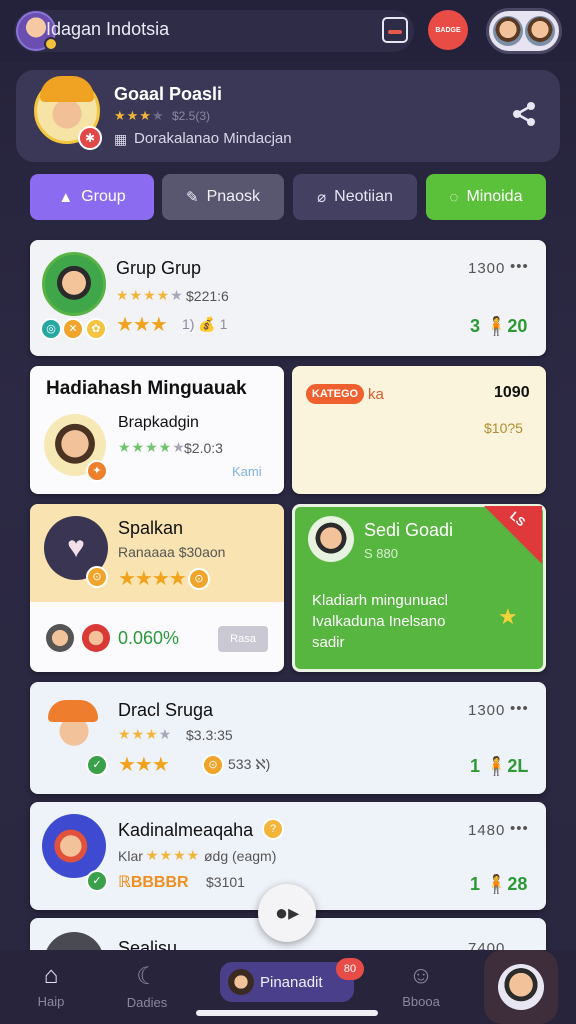 This screenshot has width=576, height=1024. Describe the element at coordinates (146, 388) in the screenshot. I see `reward-title: Hadiahash Minguauak` at that location.